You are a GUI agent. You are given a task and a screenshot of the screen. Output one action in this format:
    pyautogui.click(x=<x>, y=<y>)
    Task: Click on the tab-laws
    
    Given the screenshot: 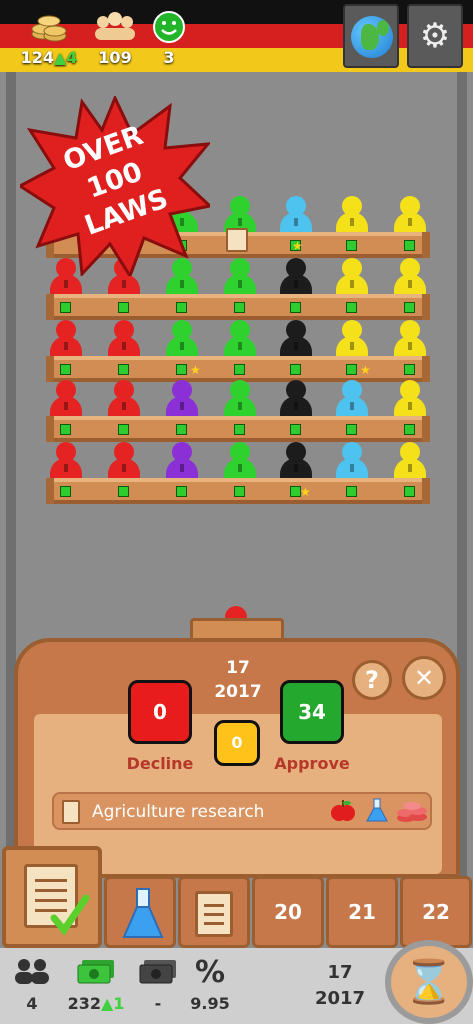 What is the action you would take?
    pyautogui.click(x=52, y=897)
    